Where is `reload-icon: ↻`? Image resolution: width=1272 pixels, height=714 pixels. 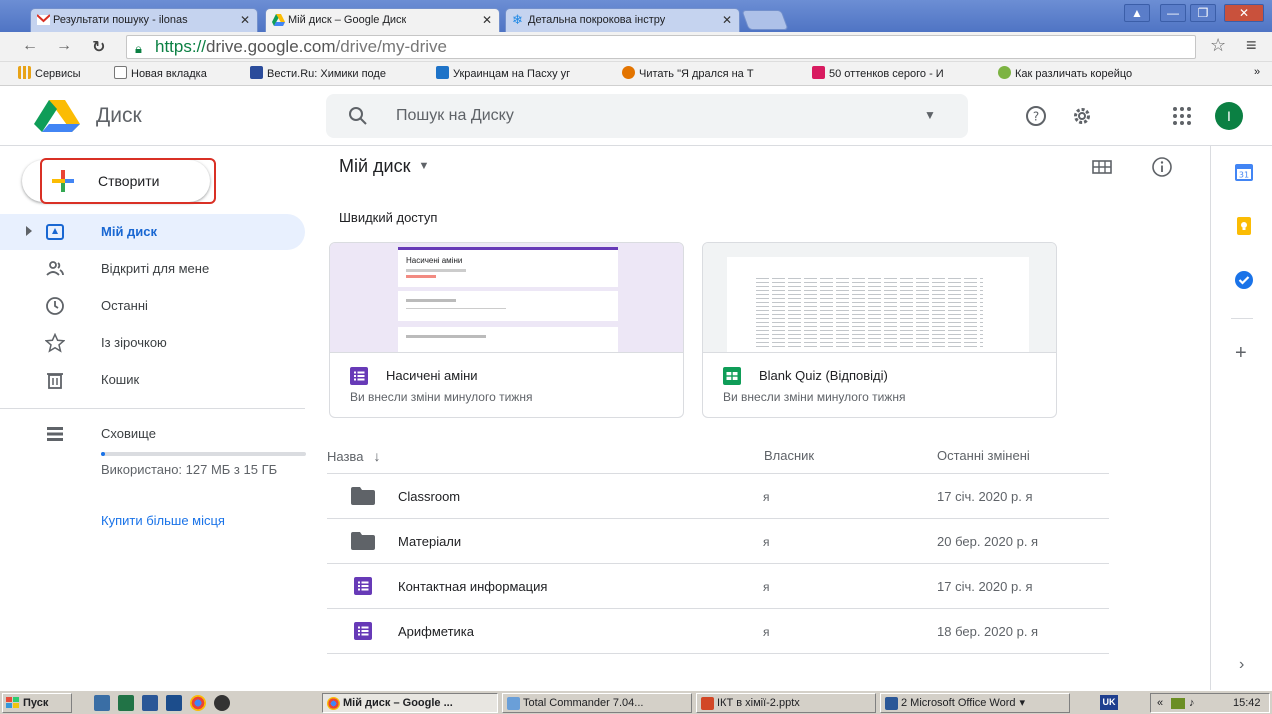
reload-icon: ↻ is located at coordinates (98, 47).